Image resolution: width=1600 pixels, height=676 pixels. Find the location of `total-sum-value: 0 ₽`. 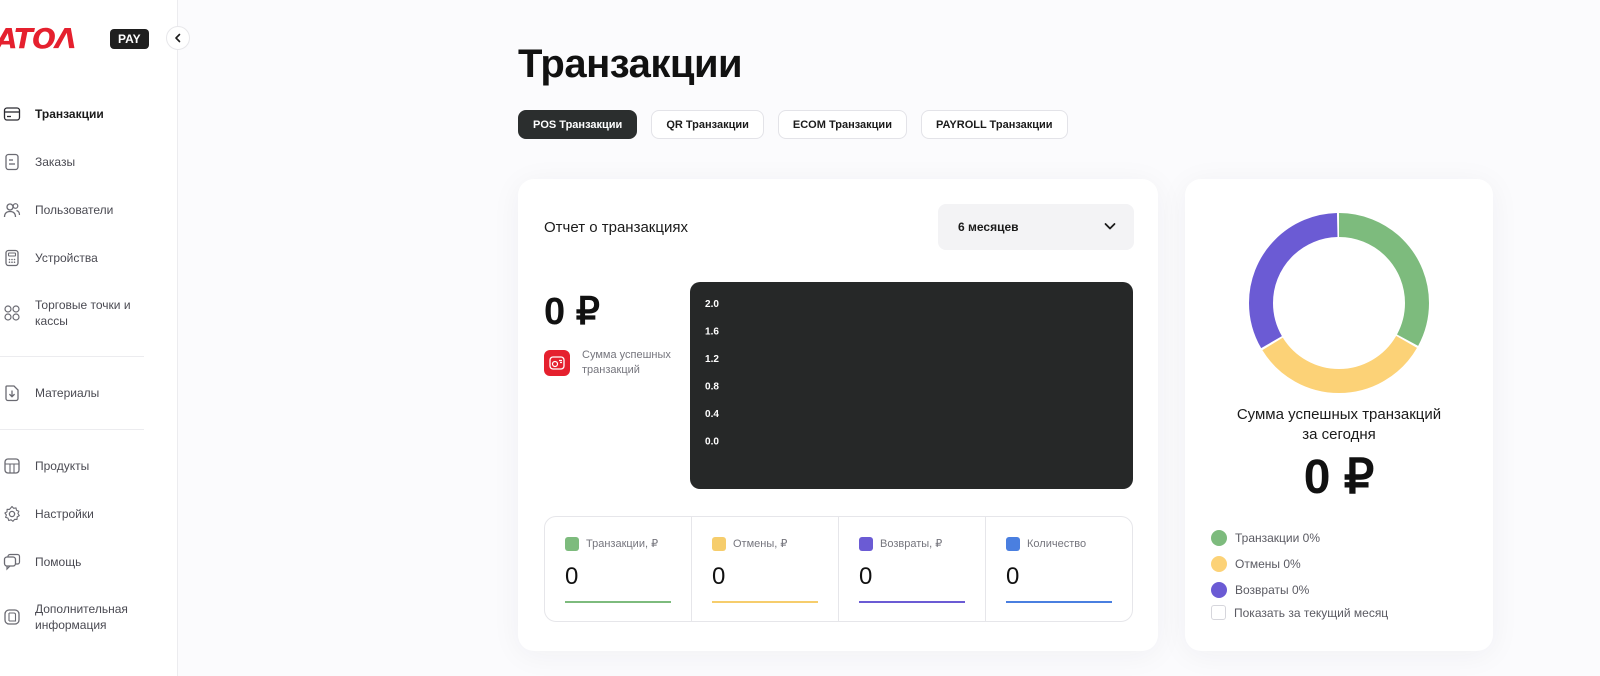

total-sum-value: 0 ₽ is located at coordinates (572, 312).